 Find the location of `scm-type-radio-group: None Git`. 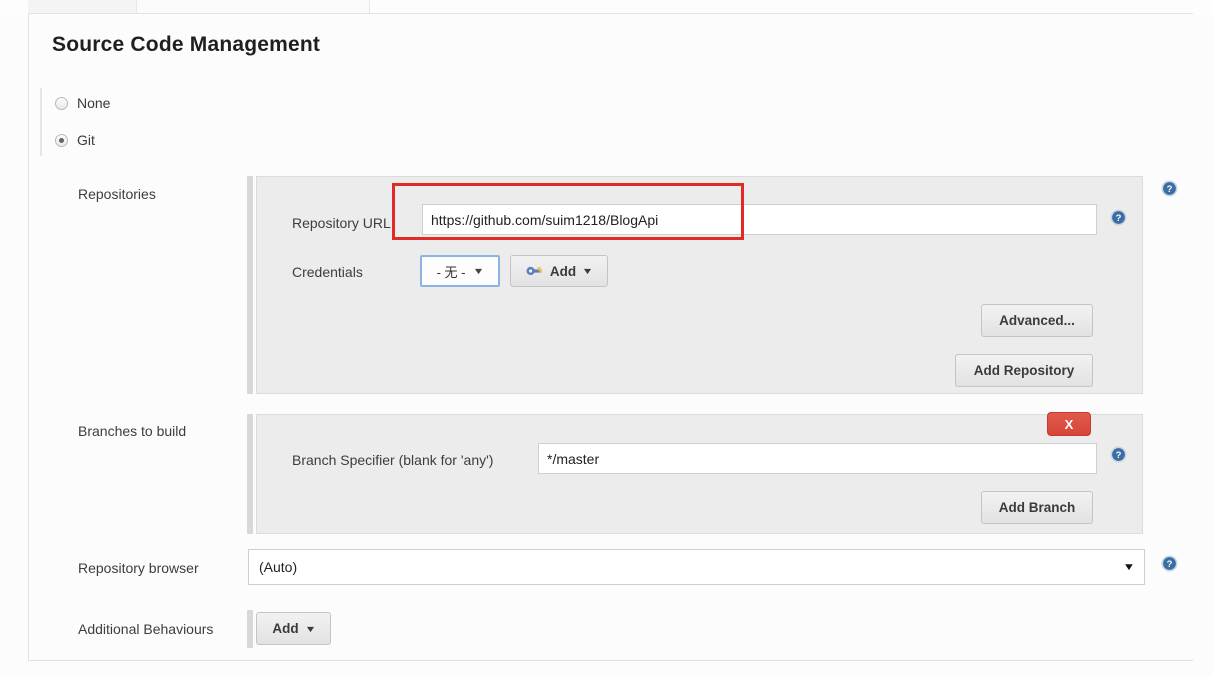

scm-type-radio-group: None Git is located at coordinates (141, 122).